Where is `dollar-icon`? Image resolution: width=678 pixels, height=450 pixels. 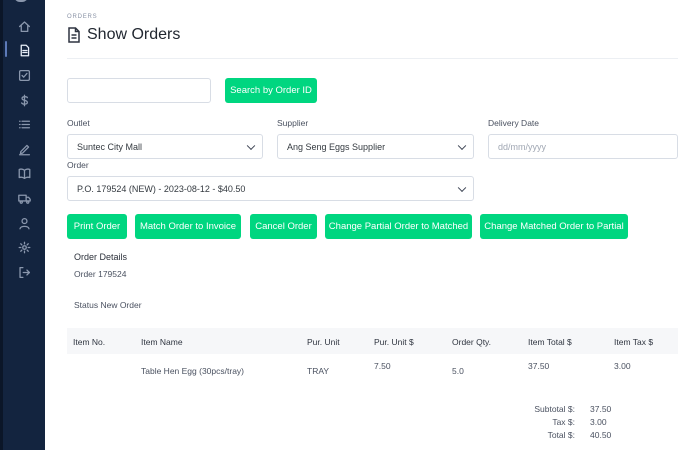
dollar-icon is located at coordinates (24, 100).